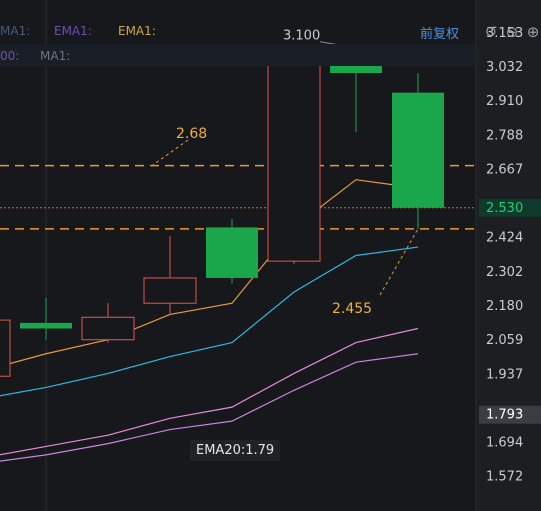  What do you see at coordinates (504, 442) in the screenshot?
I see `price-tick-label: 1.694` at bounding box center [504, 442].